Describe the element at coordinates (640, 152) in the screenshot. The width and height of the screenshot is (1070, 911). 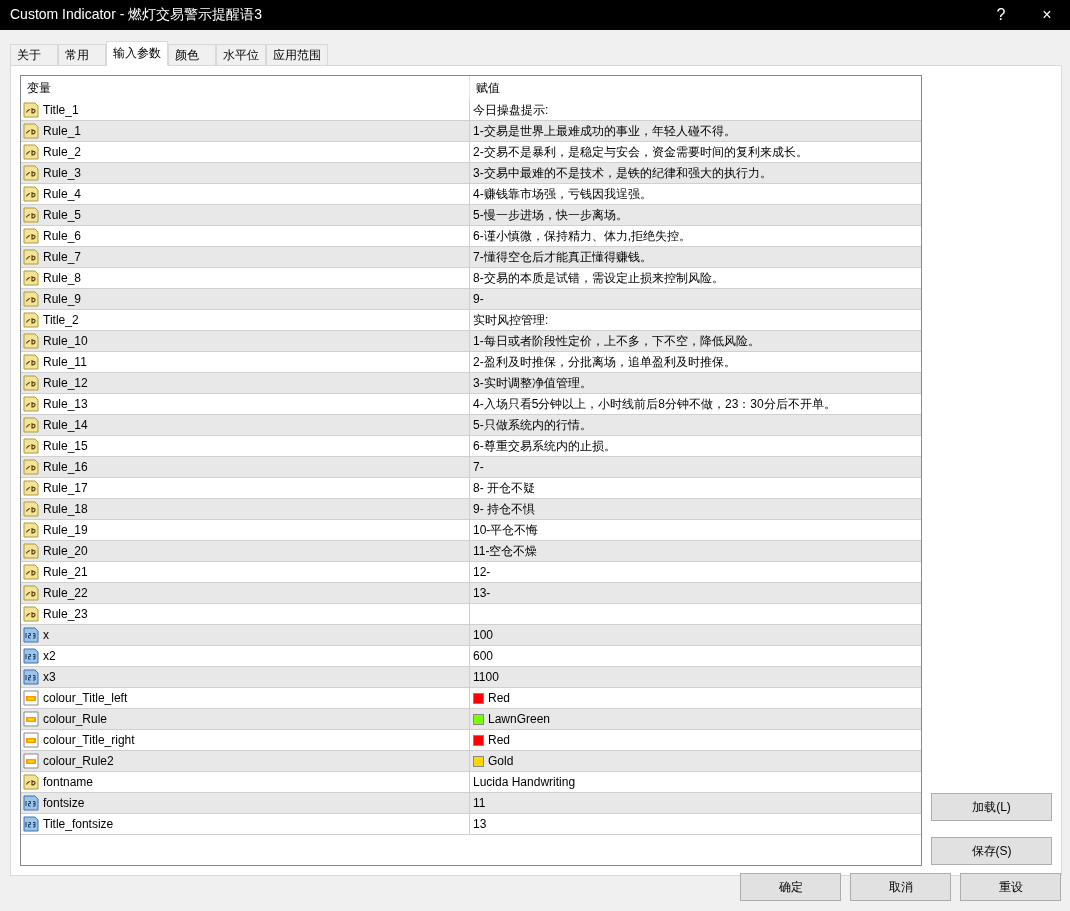
I see `variable-value: 2-交易不是暴利，是稳定与安会，资金需要时间的复利来成长。` at that location.